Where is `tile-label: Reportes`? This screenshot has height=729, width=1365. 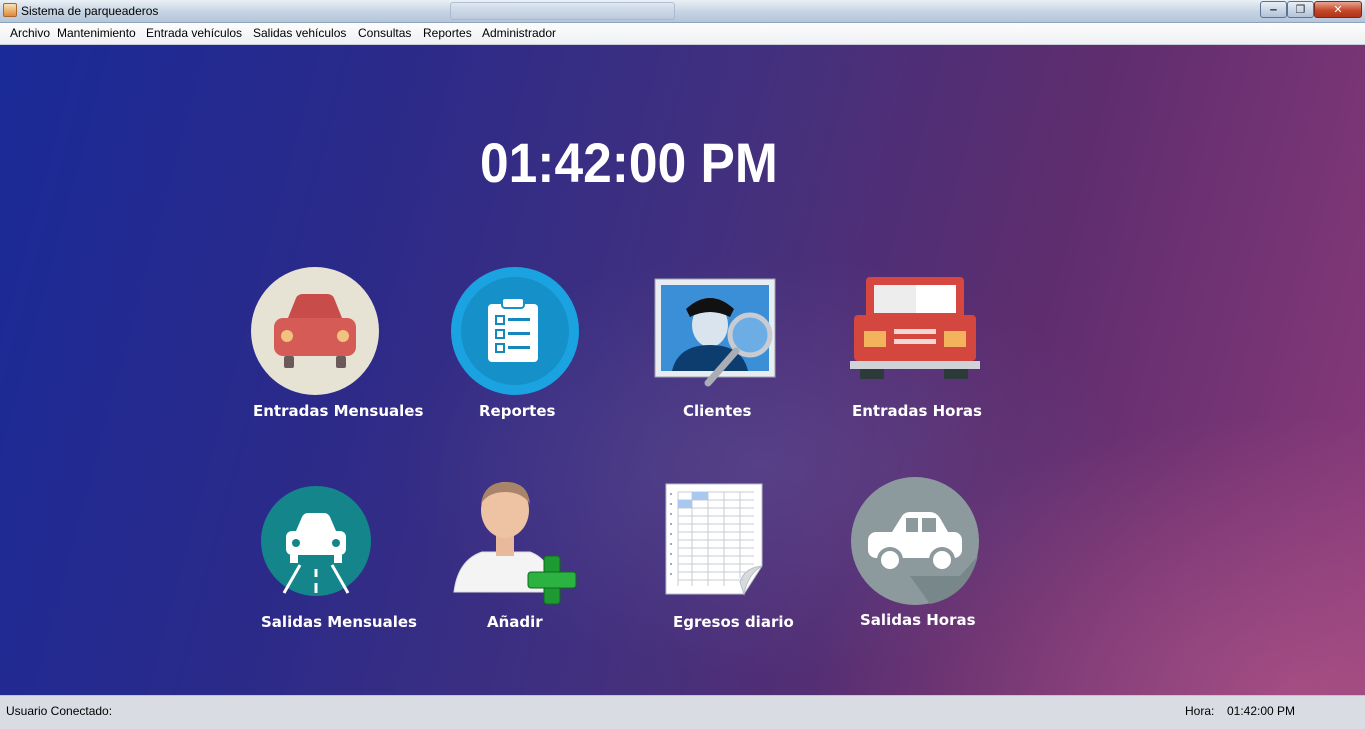 tile-label: Reportes is located at coordinates (517, 411).